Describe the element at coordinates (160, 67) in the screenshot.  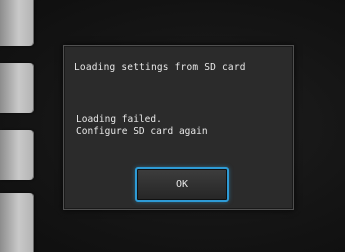
I see `dialog-title: Loading settings from SD card` at that location.